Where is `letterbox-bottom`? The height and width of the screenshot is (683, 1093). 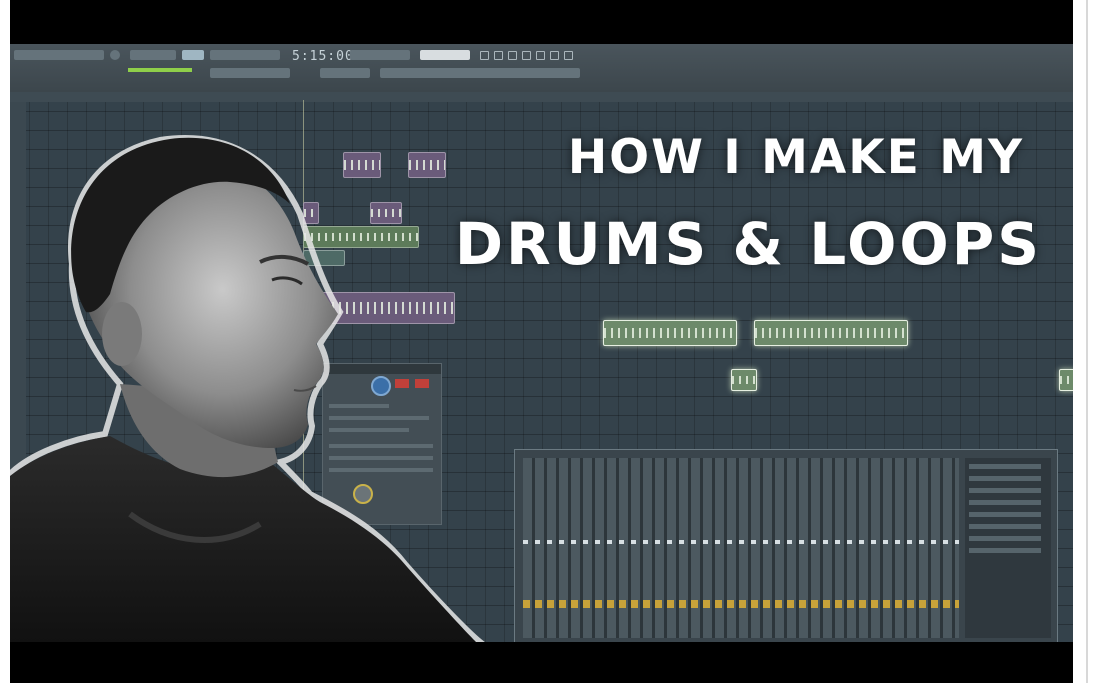 letterbox-bottom is located at coordinates (541, 662).